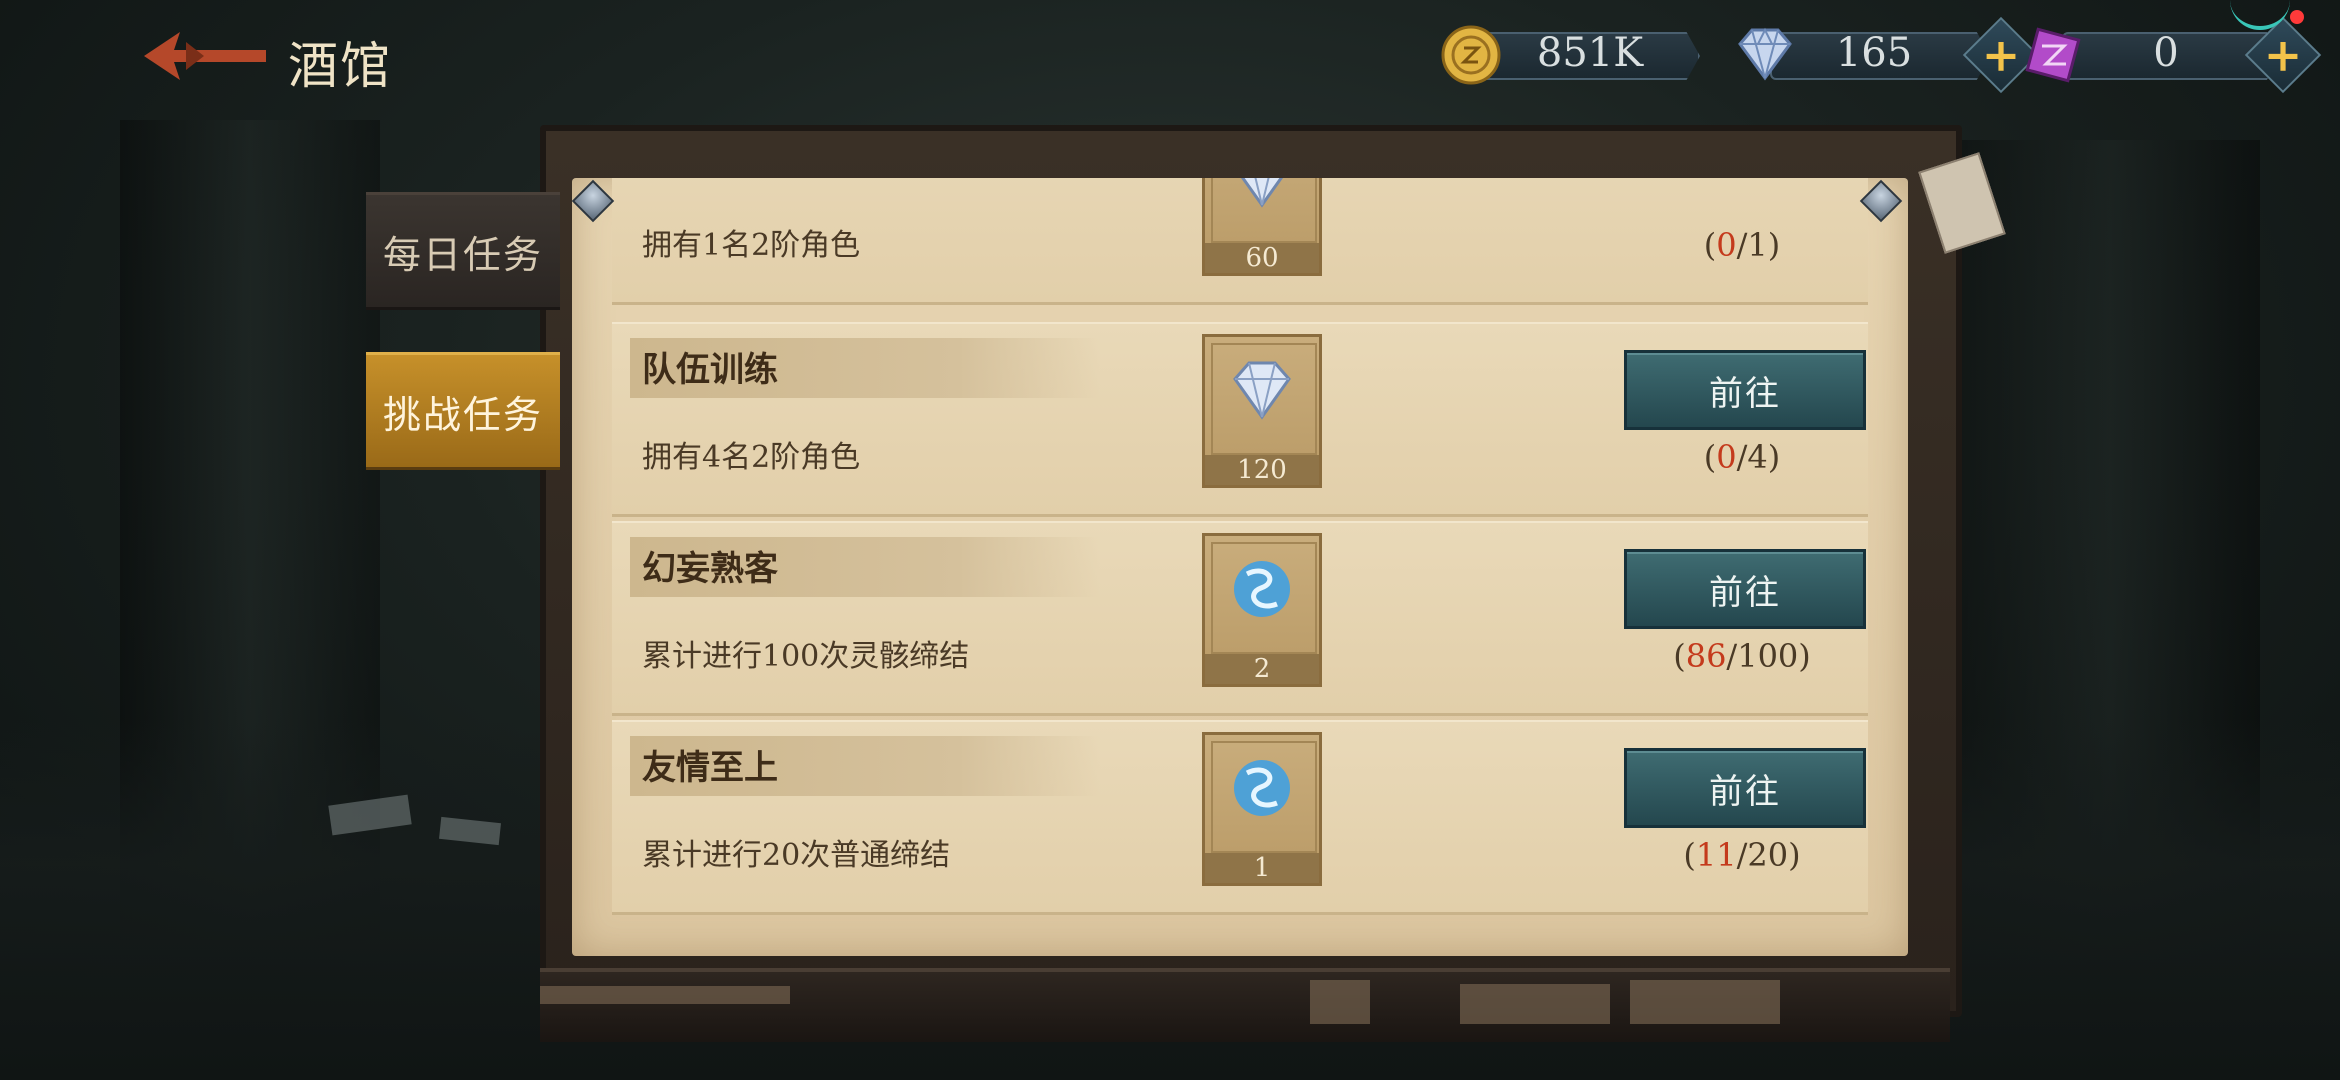 The width and height of the screenshot is (2340, 1080). What do you see at coordinates (462, 414) in the screenshot?
I see `tab-label: 挑战任务` at bounding box center [462, 414].